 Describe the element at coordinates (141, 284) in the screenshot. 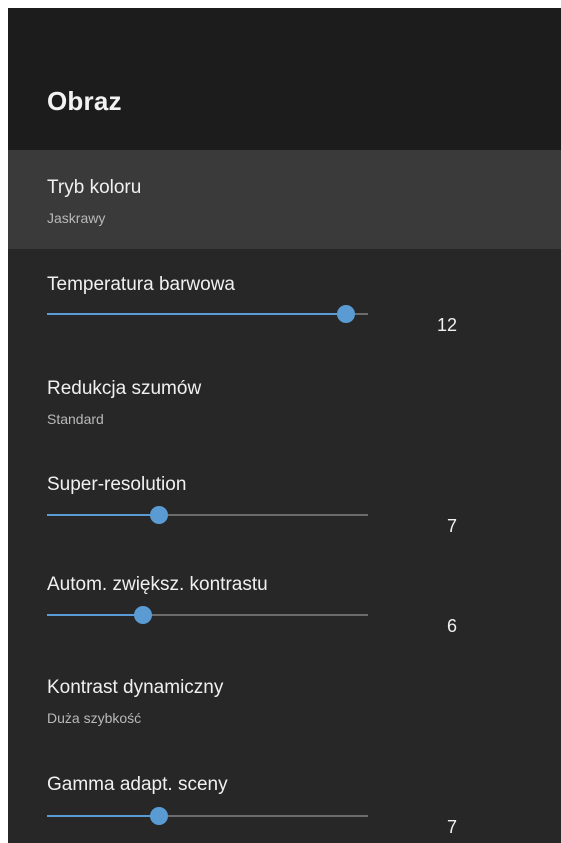

I see `setting-label: Temperatura barwowa` at that location.